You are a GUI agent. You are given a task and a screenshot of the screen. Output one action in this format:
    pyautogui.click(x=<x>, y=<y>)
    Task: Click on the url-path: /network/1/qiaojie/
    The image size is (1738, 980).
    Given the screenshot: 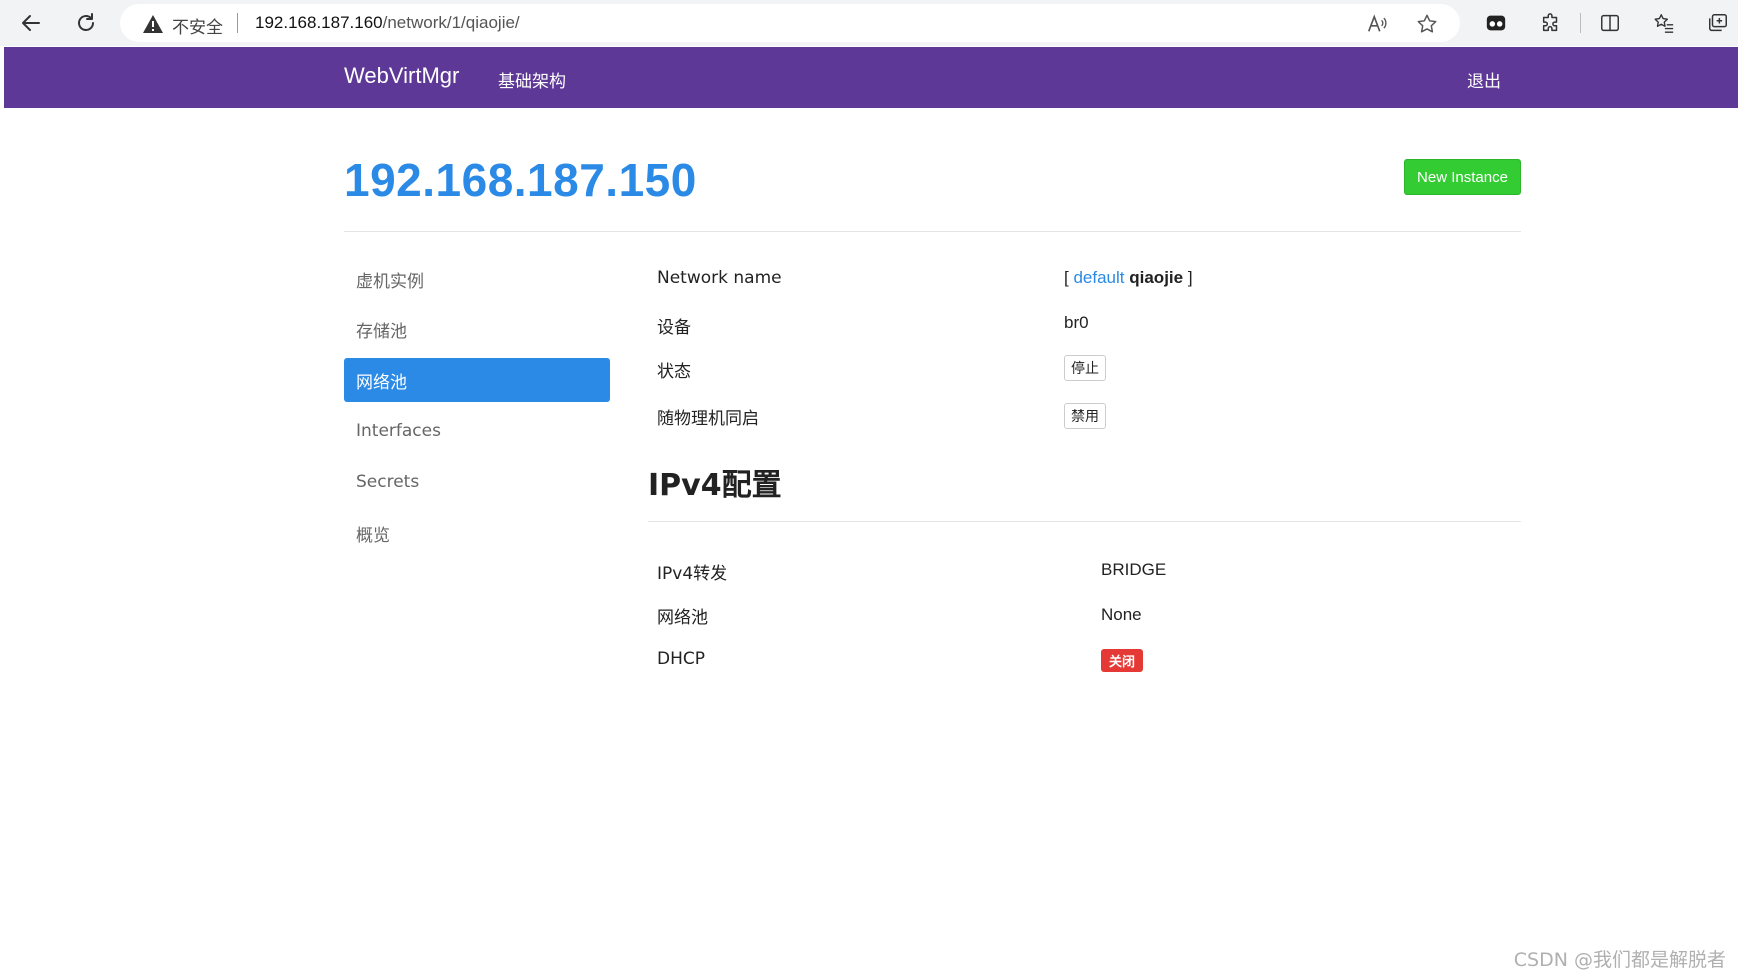 What is the action you would take?
    pyautogui.click(x=451, y=22)
    